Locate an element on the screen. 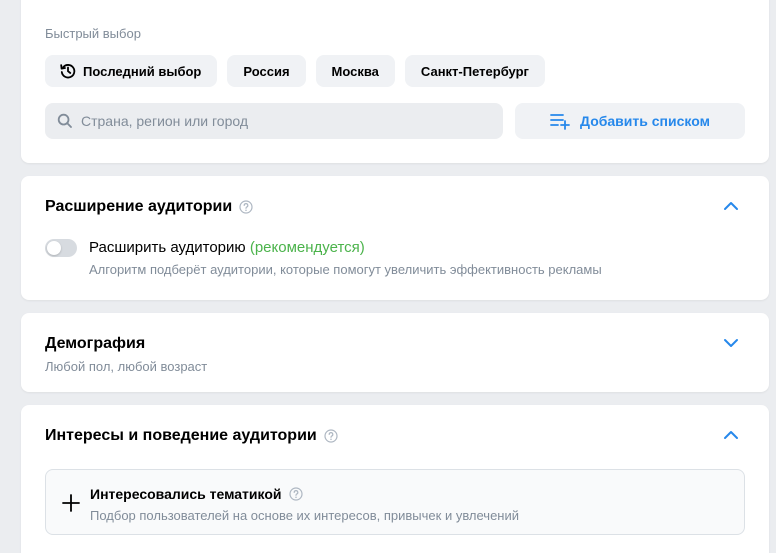 Image resolution: width=776 pixels, height=553 pixels. expand-audience-toggle is located at coordinates (61, 248).